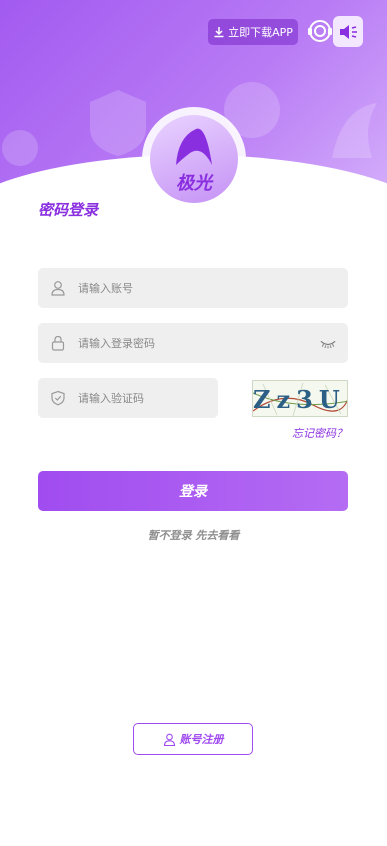  I want to click on captcha-input, so click(138, 398).